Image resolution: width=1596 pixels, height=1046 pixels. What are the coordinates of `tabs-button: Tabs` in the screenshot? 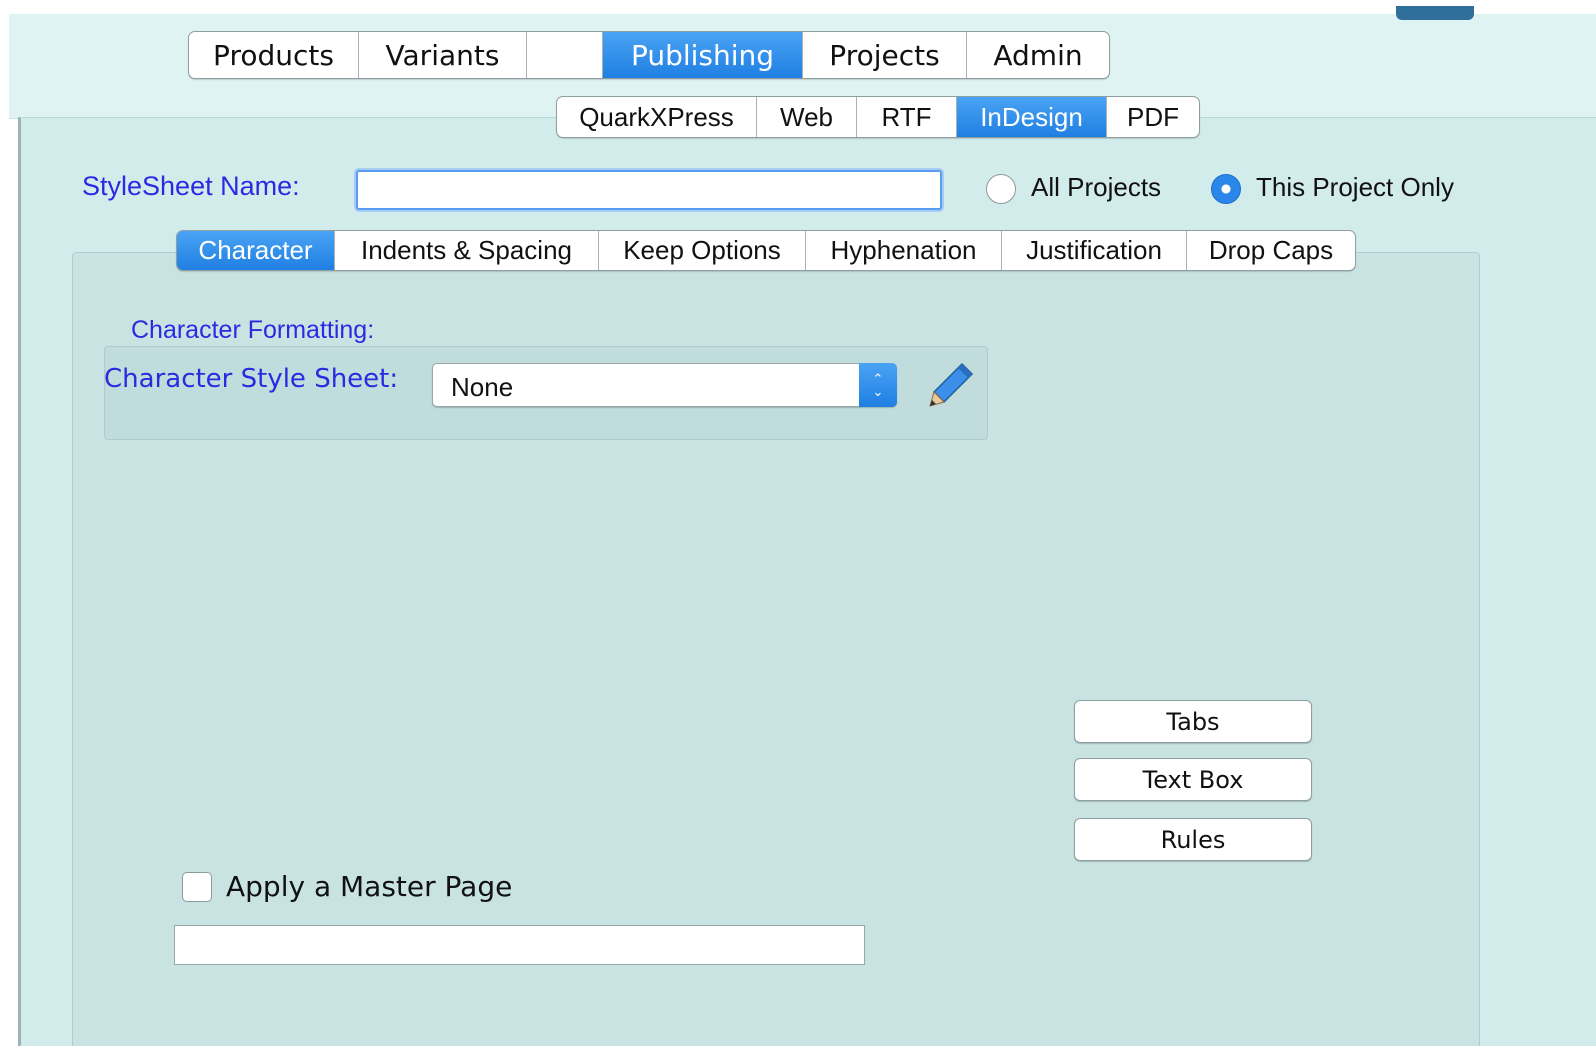 It's located at (1193, 721).